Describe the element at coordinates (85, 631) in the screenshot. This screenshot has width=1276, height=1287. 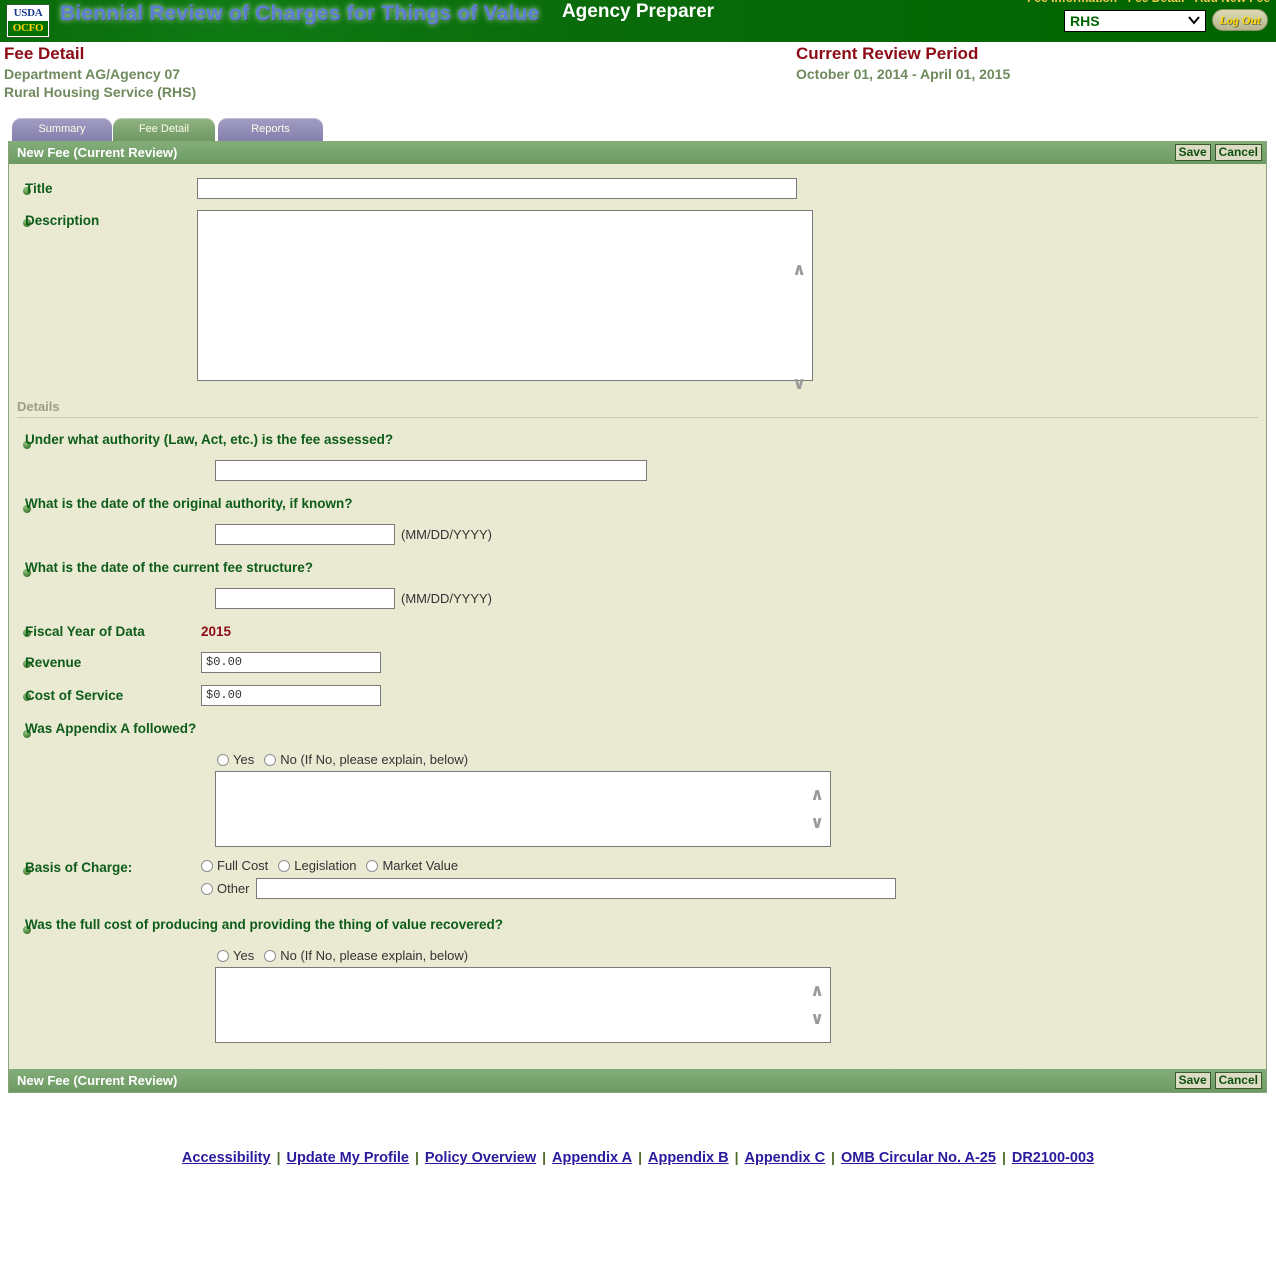
I see `fiscal-year-label: Fiscal Year of Data` at that location.